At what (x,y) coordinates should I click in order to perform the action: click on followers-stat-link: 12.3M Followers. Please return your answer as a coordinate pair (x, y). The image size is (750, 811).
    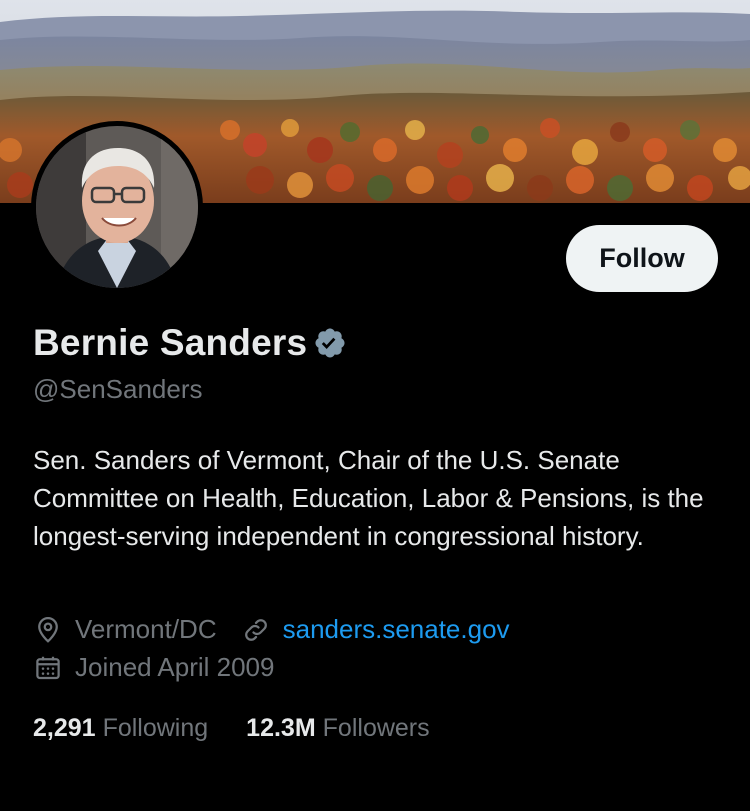
    Looking at the image, I should click on (337, 728).